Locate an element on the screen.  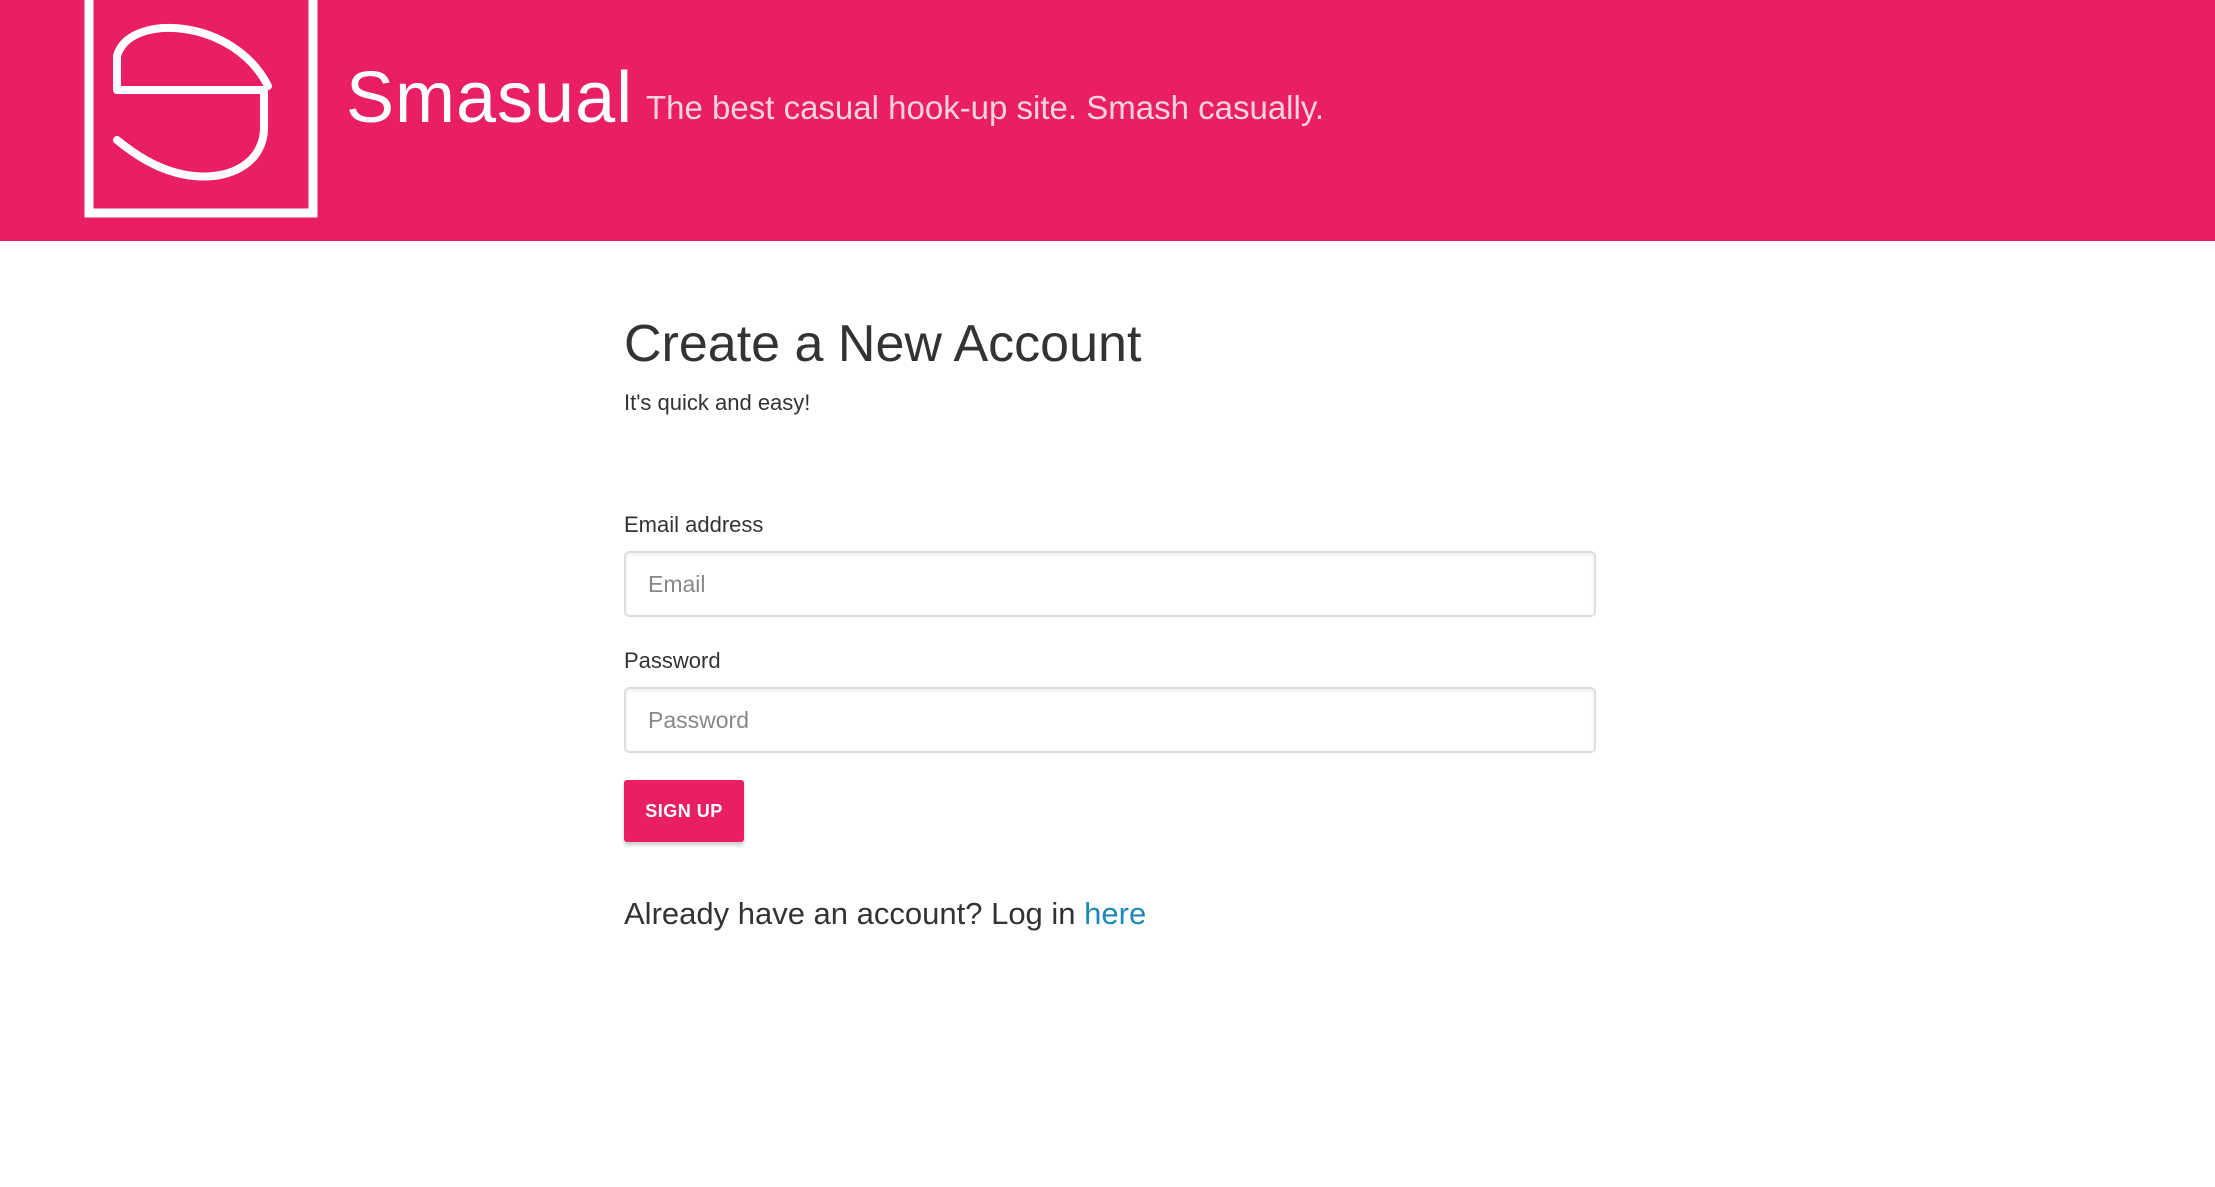
password-field is located at coordinates (1110, 720).